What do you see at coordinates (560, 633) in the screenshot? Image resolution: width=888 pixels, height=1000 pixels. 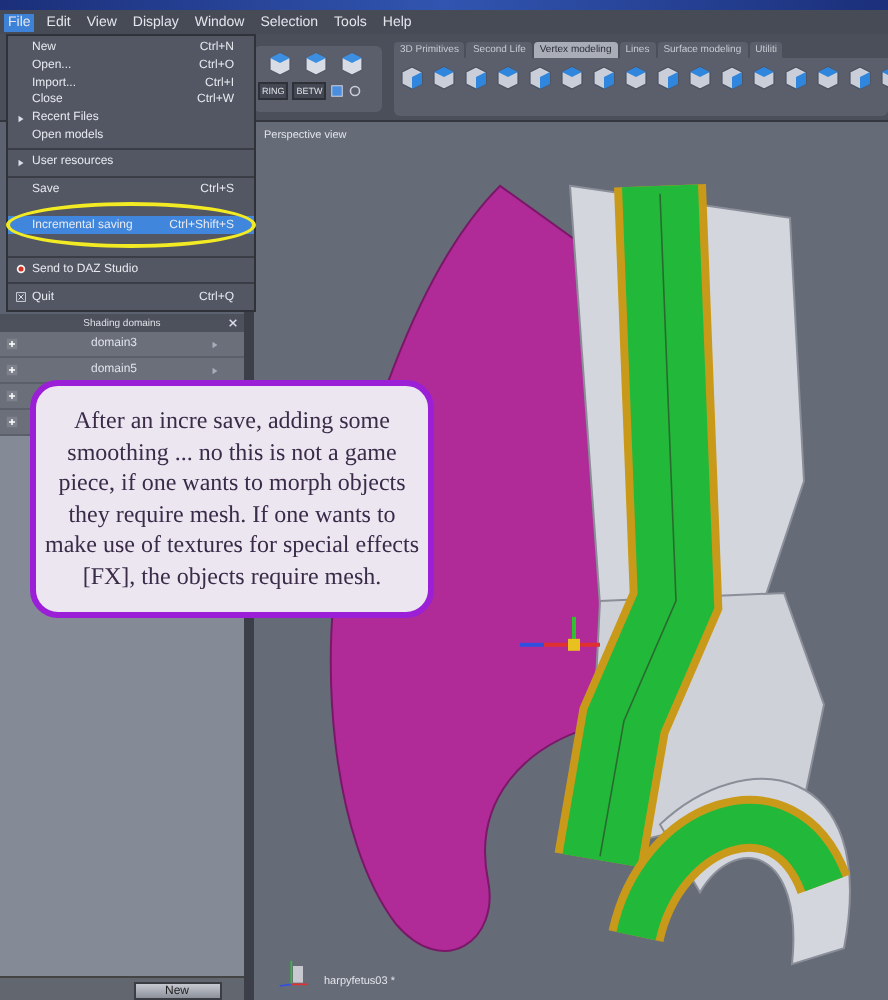 I see `transform-gizmo-icon` at bounding box center [560, 633].